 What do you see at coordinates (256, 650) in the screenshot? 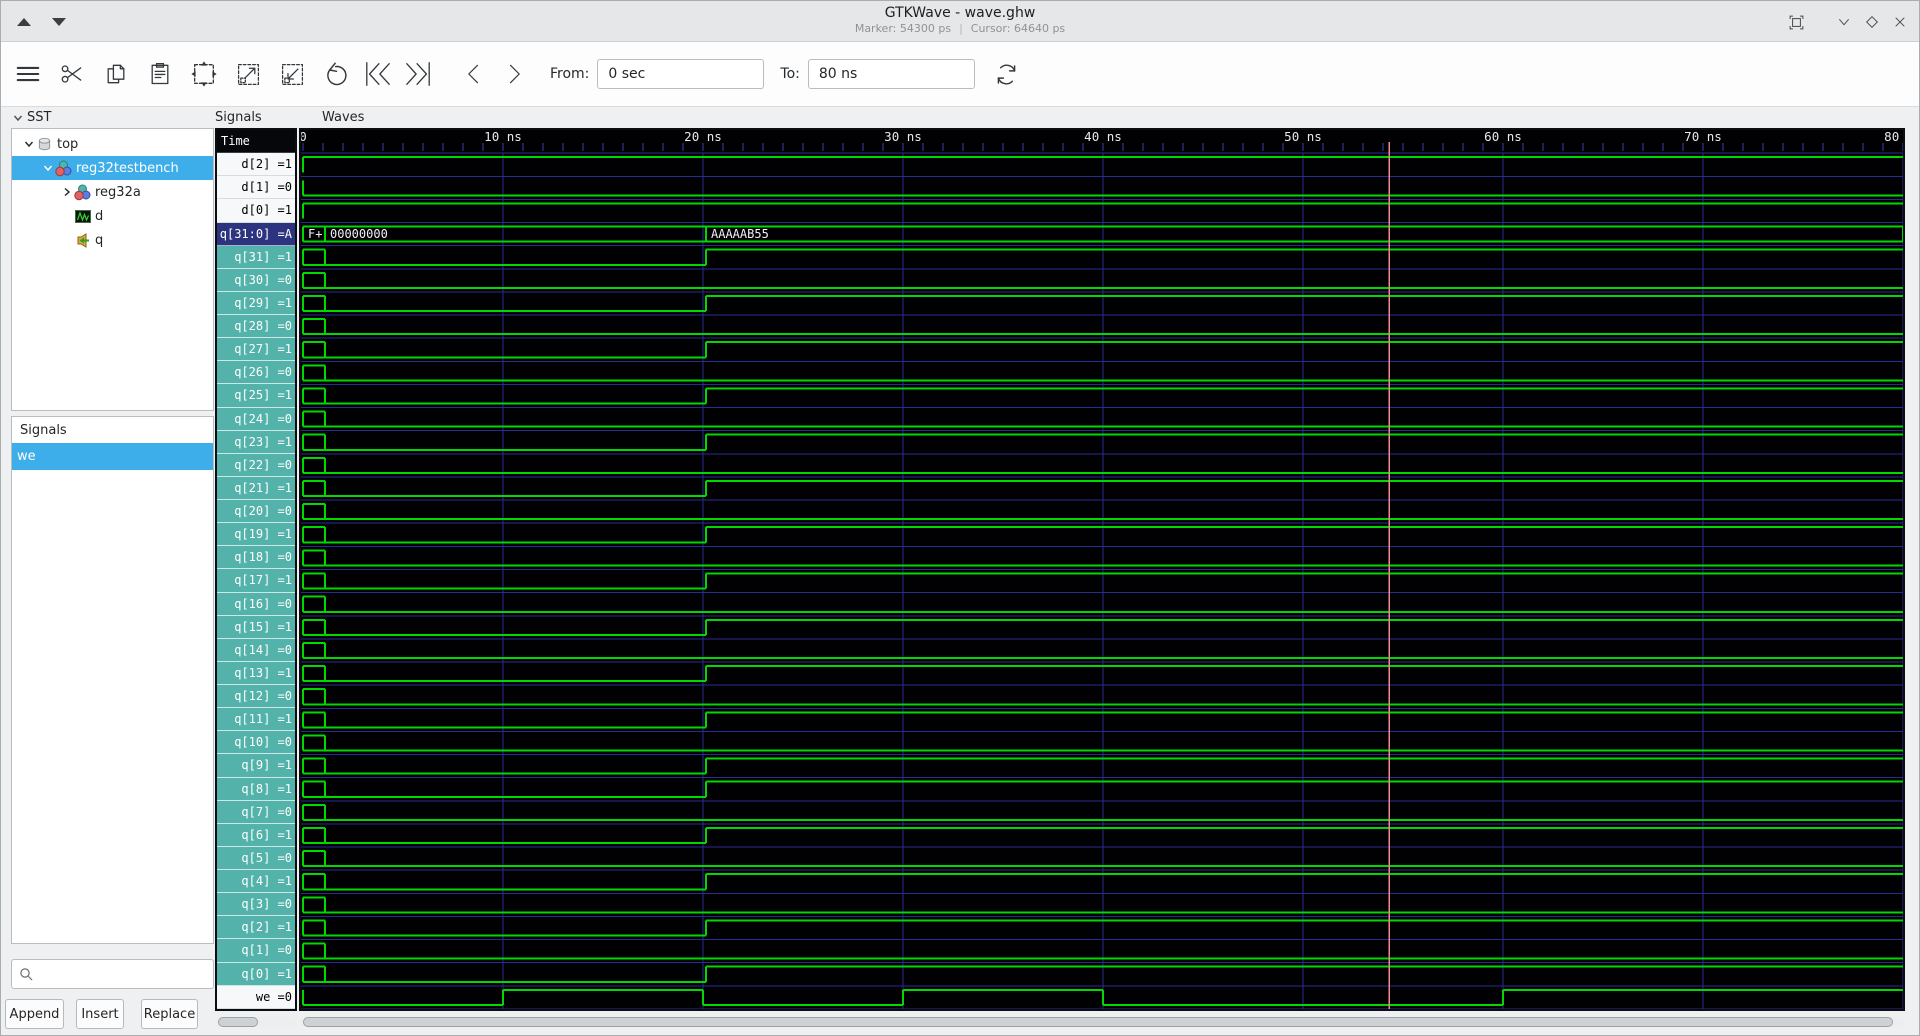
I see `signal-name-q[14]: q[14] =0` at bounding box center [256, 650].